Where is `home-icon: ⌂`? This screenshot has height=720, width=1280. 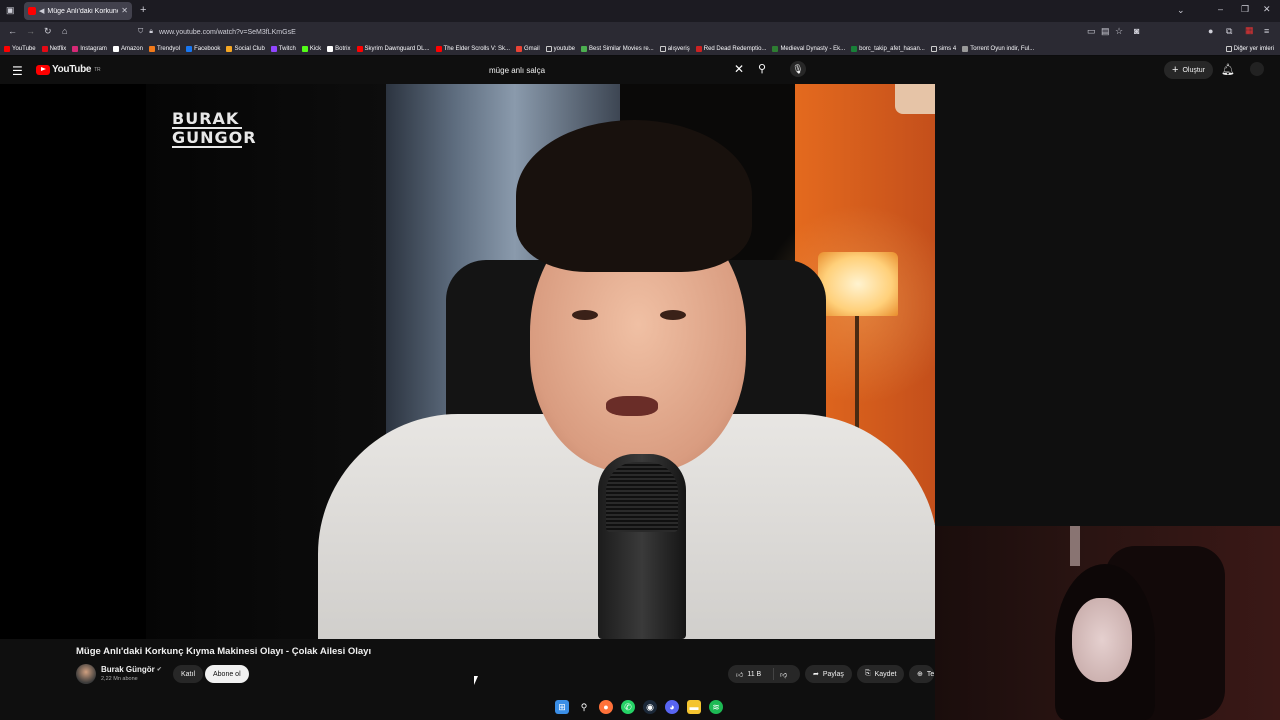 home-icon: ⌂ is located at coordinates (64, 31).